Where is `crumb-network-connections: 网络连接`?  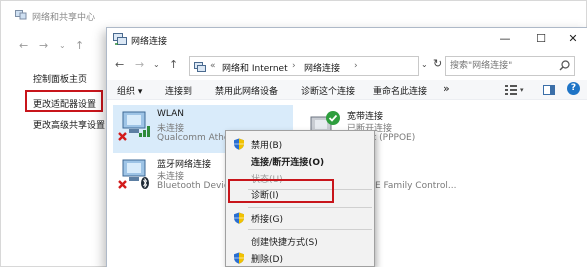
crumb-network-connections: 网络连接 is located at coordinates (322, 67).